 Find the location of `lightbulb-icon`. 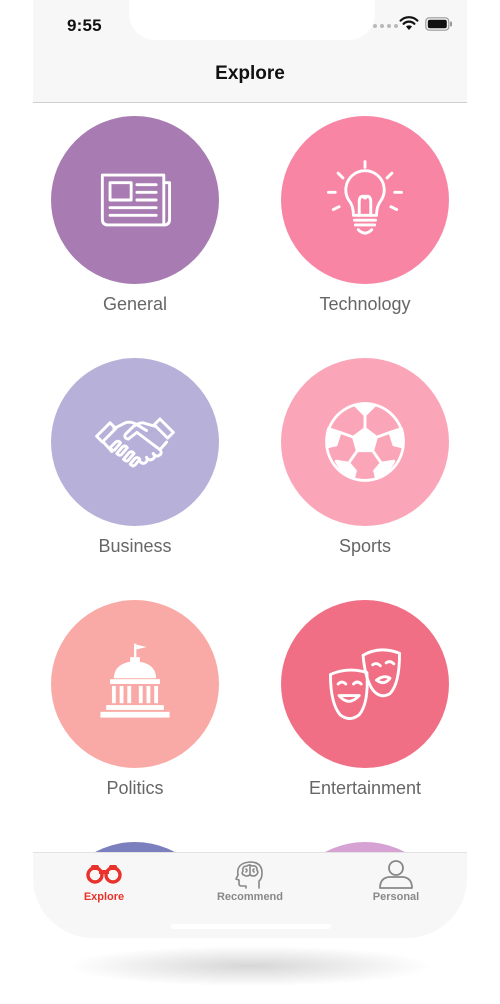

lightbulb-icon is located at coordinates (365, 197).